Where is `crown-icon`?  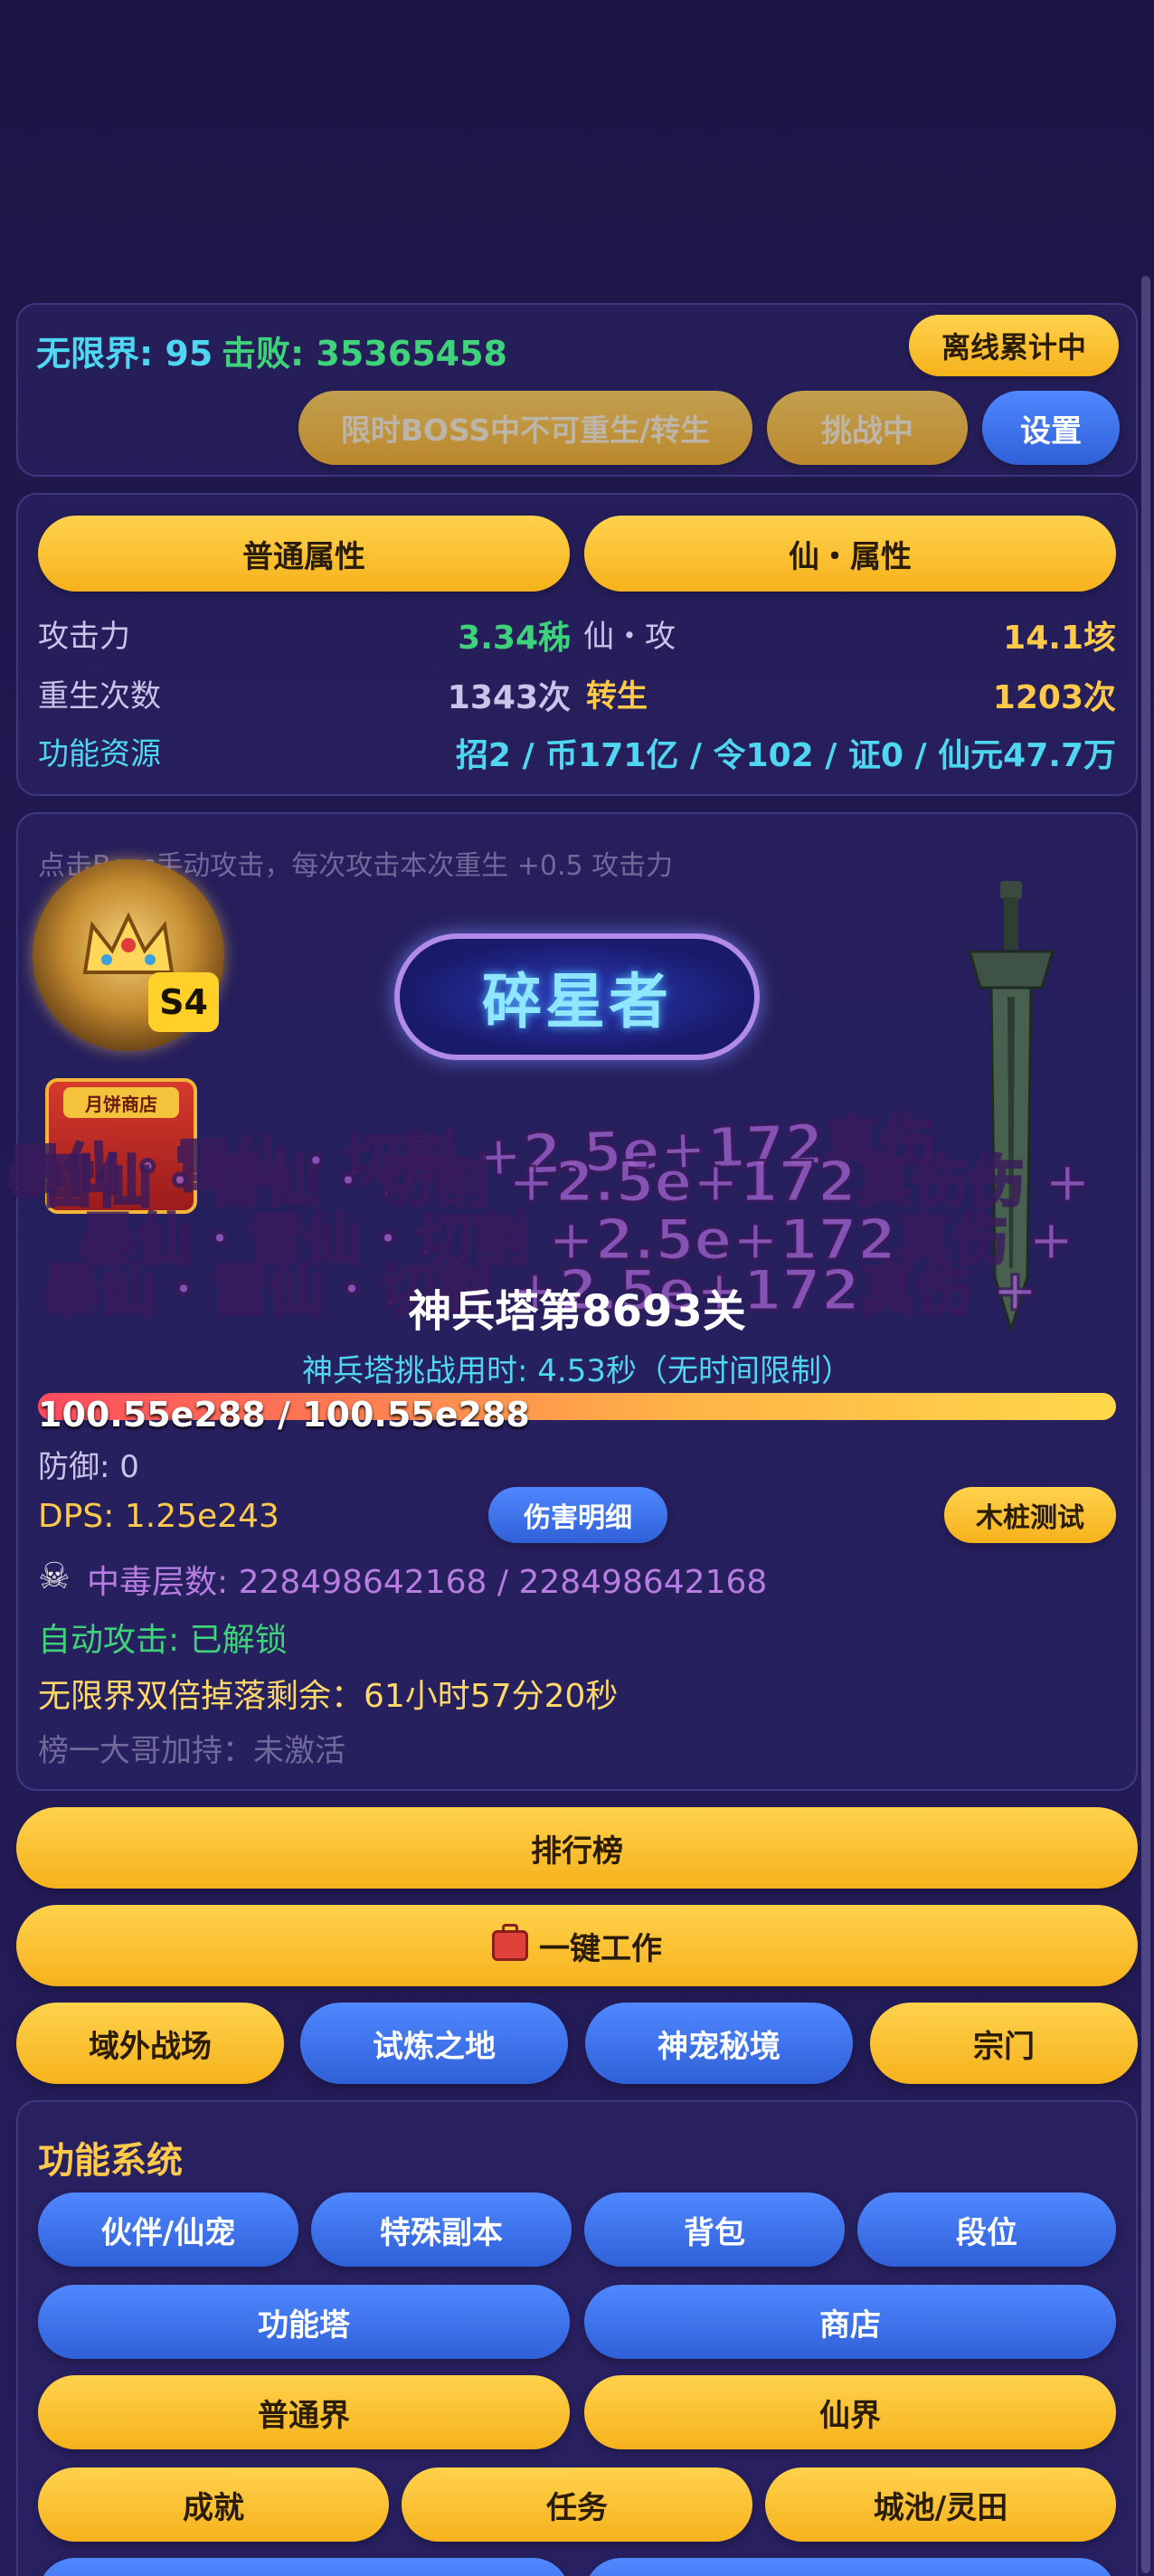 crown-icon is located at coordinates (128, 945).